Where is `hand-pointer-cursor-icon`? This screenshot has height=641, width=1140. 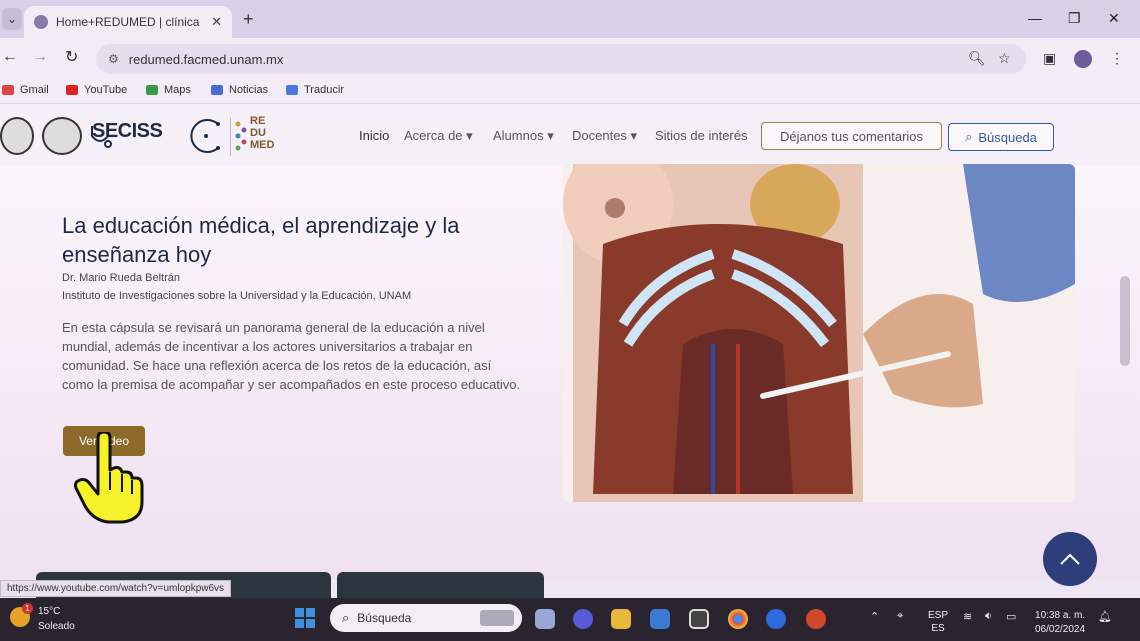 hand-pointer-cursor-icon is located at coordinates (109, 478).